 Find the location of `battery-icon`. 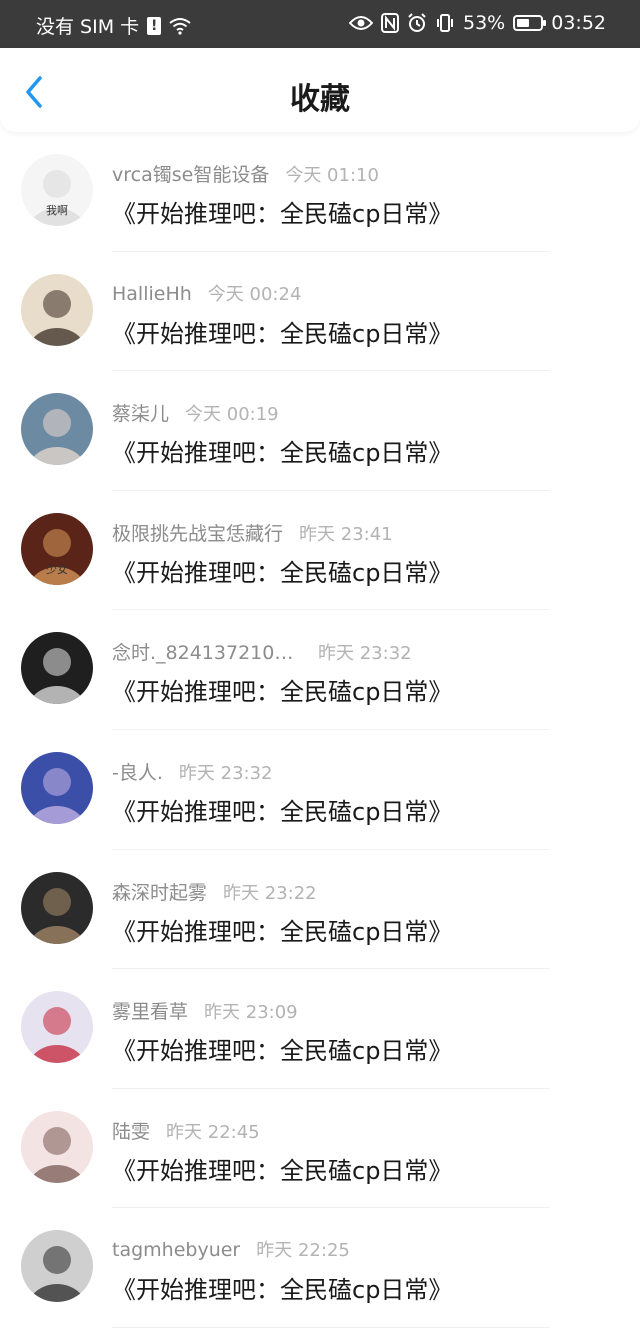

battery-icon is located at coordinates (530, 23).